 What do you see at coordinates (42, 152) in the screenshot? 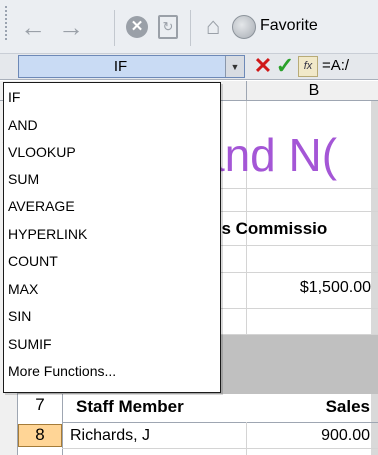
I see `function-item: VLOOKUP` at bounding box center [42, 152].